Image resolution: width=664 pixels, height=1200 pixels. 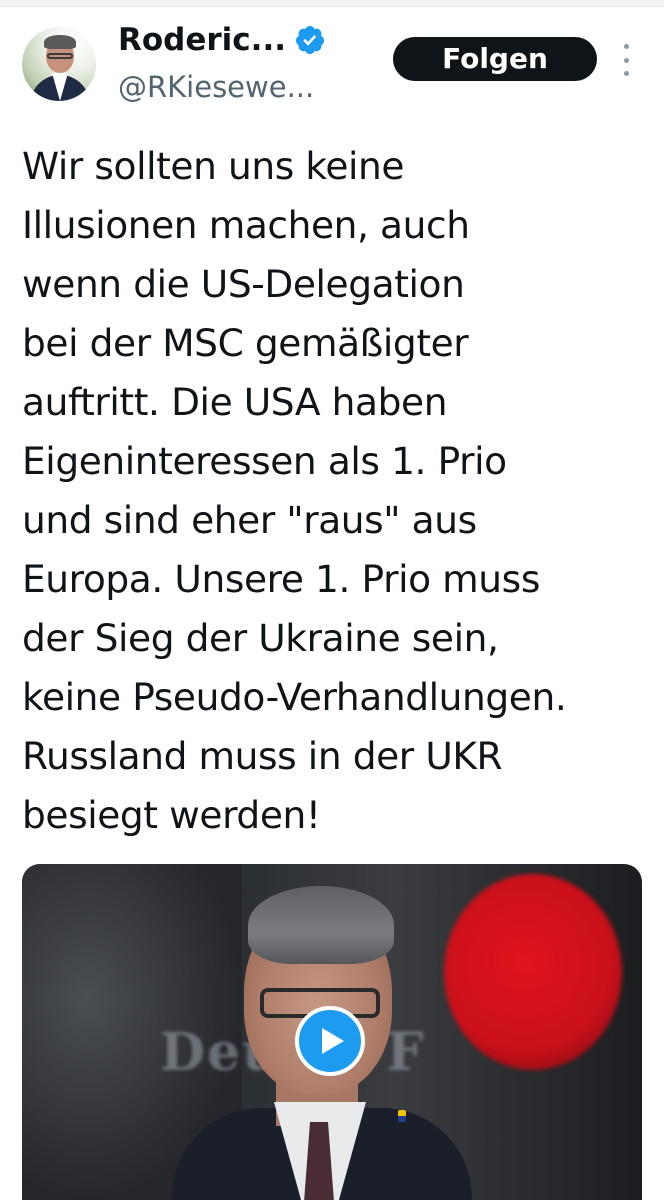 What do you see at coordinates (243, 284) in the screenshot?
I see `tweet-text-line: wenn die US-Delegation` at bounding box center [243, 284].